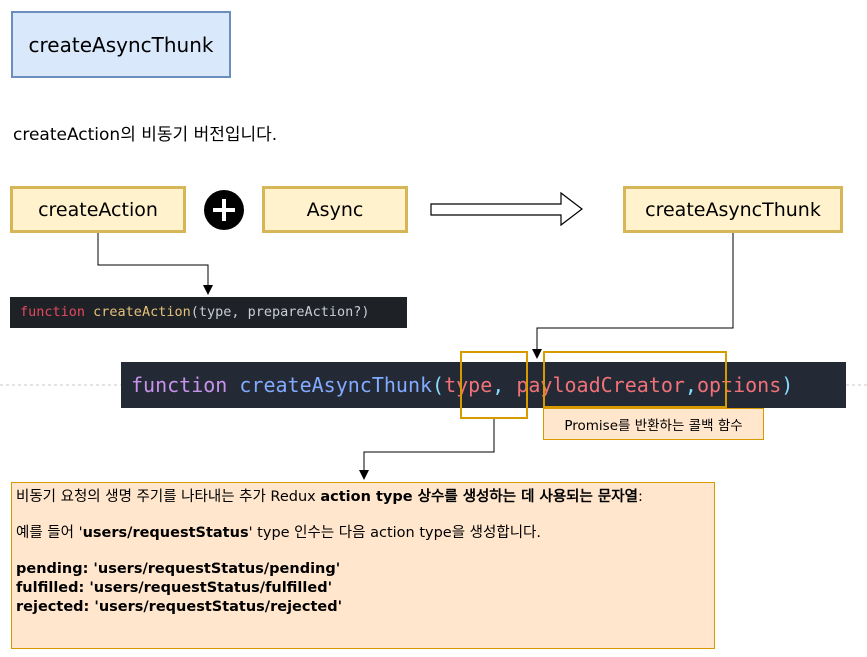 This screenshot has width=867, height=657. I want to click on big-right-arrow-icon, so click(506, 209).